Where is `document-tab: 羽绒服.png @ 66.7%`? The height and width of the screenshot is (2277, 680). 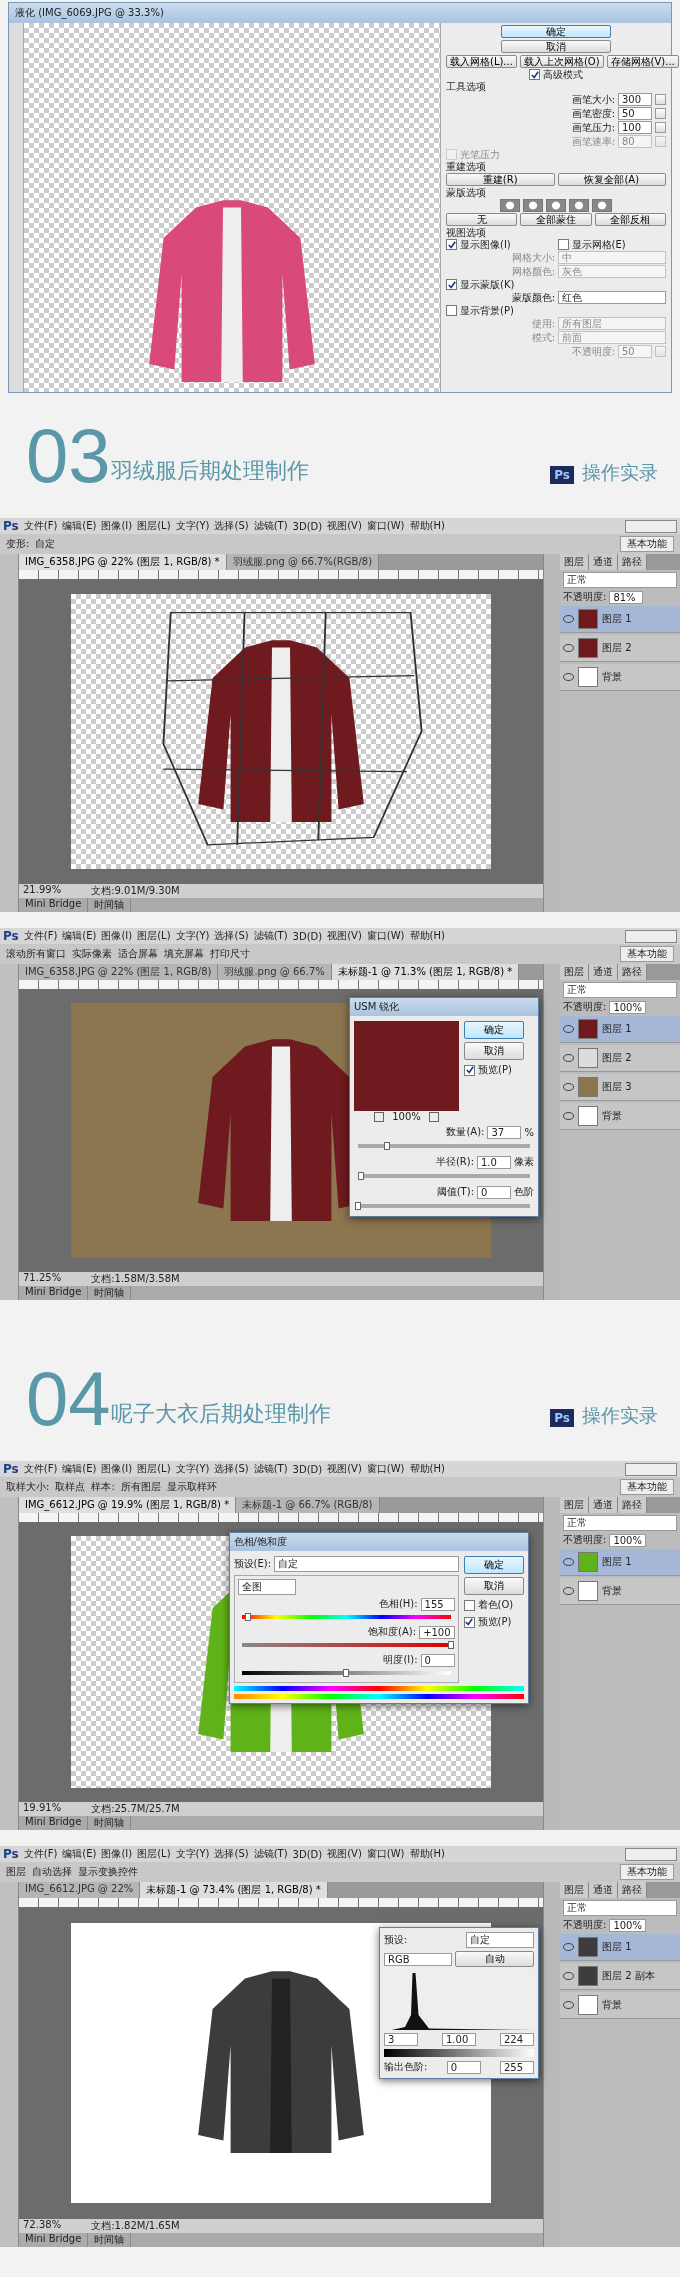
document-tab: 羽绒服.png @ 66.7% is located at coordinates (275, 972).